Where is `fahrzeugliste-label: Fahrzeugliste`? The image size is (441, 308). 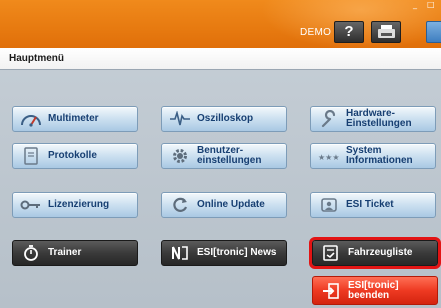 fahrzeugliste-label: Fahrzeugliste is located at coordinates (380, 252).